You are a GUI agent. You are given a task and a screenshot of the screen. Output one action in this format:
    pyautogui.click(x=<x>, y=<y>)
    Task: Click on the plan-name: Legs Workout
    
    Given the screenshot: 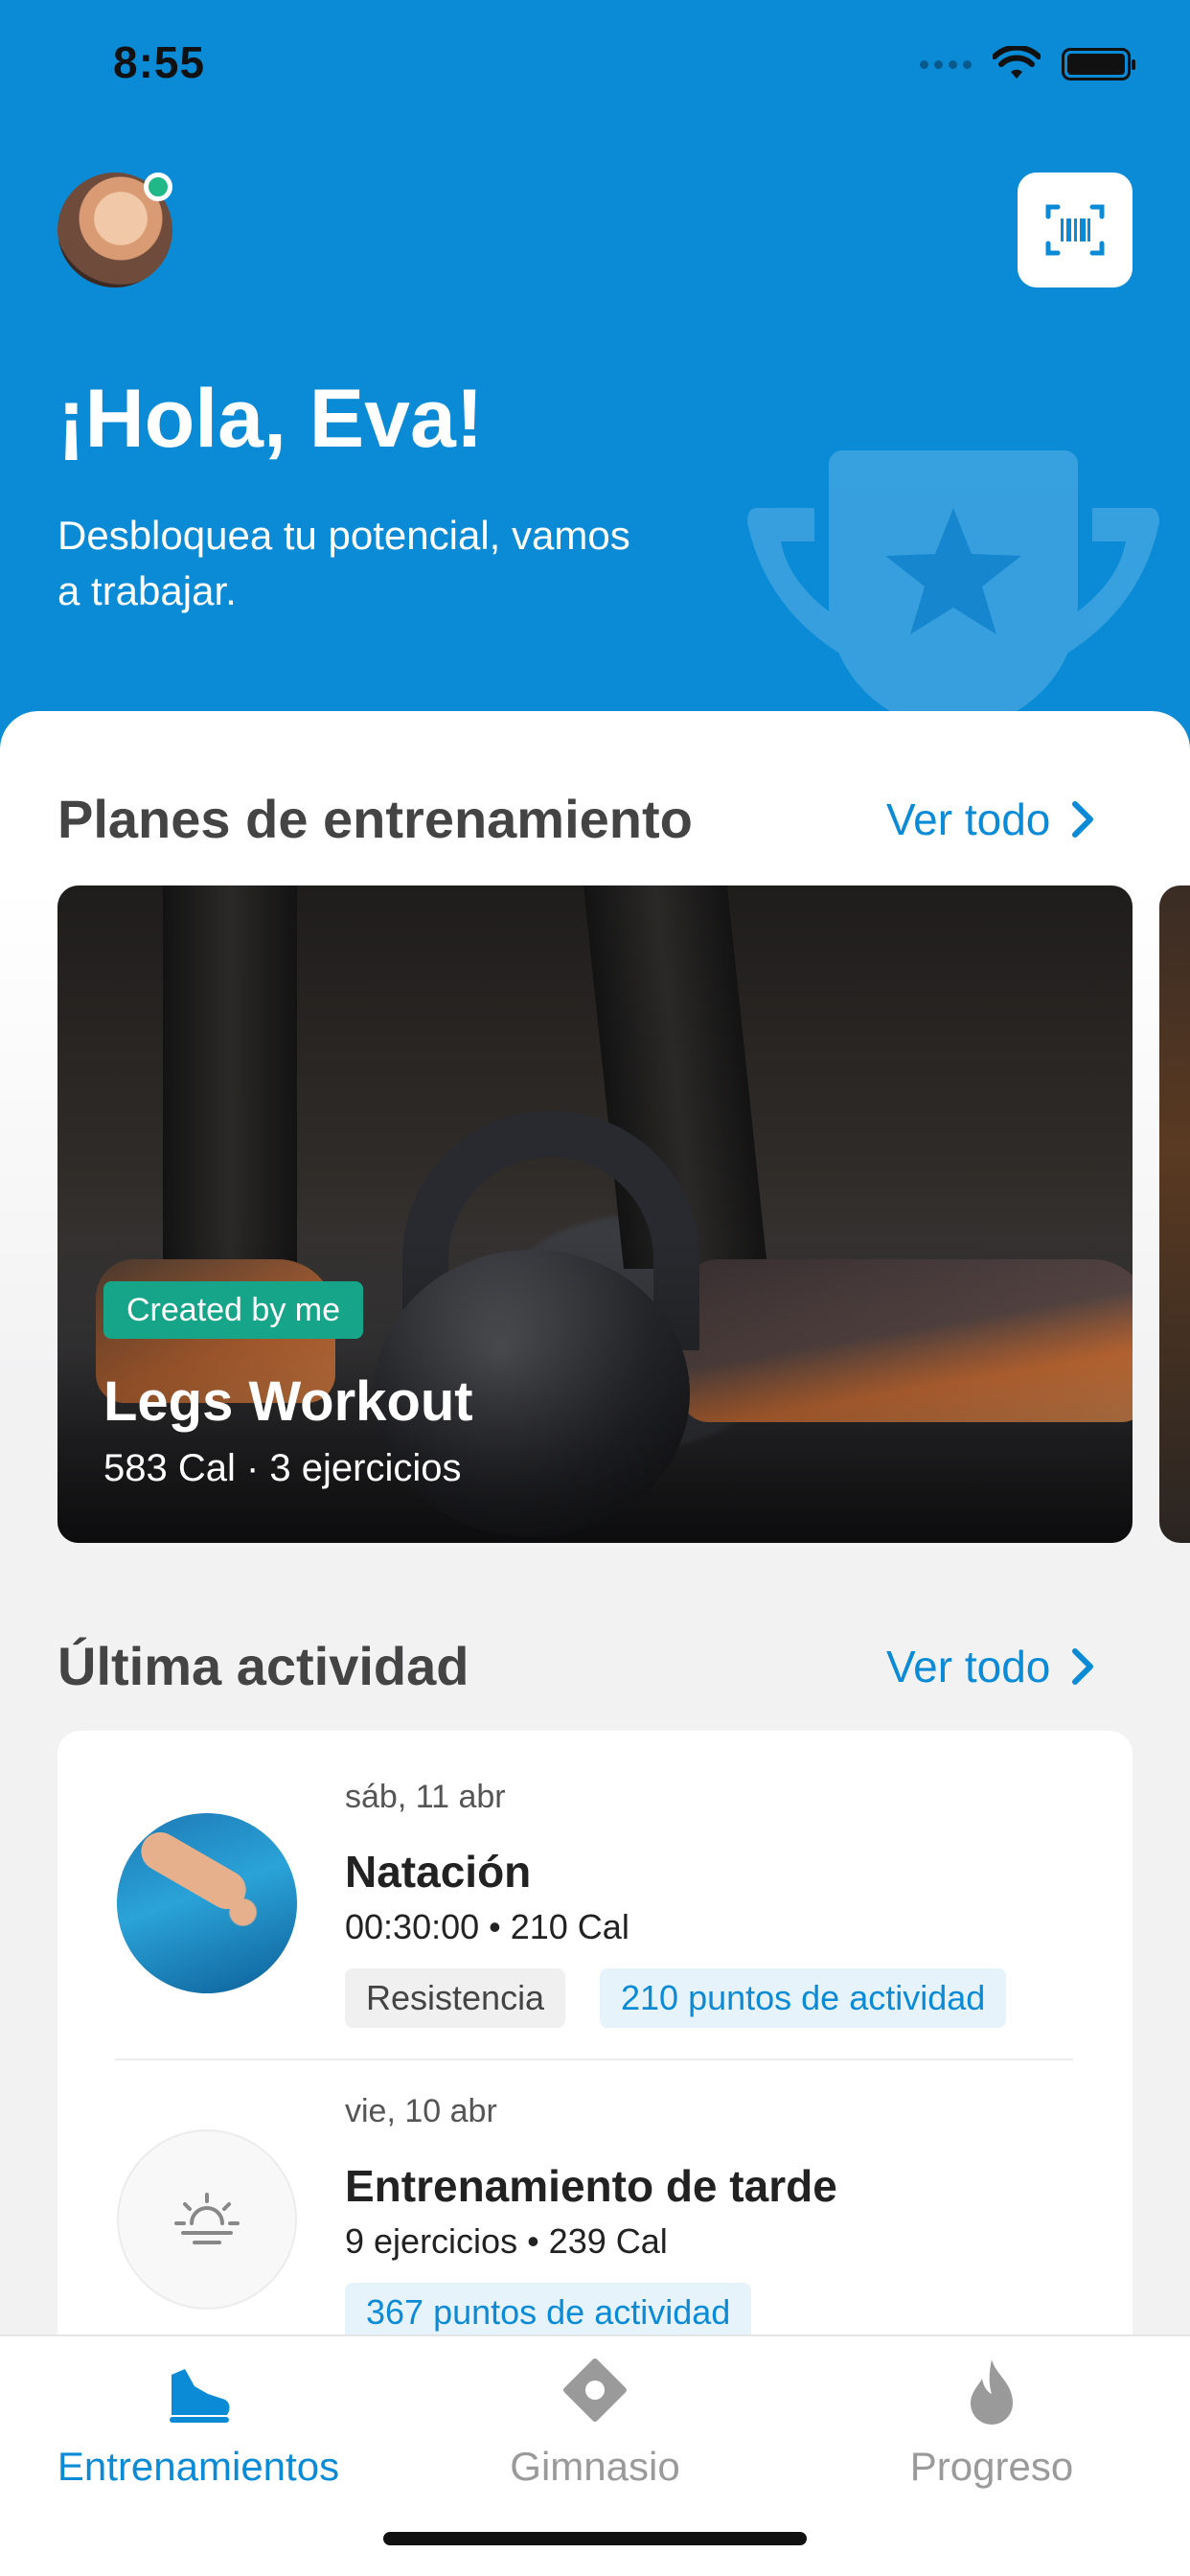 What is the action you would take?
    pyautogui.click(x=288, y=1401)
    